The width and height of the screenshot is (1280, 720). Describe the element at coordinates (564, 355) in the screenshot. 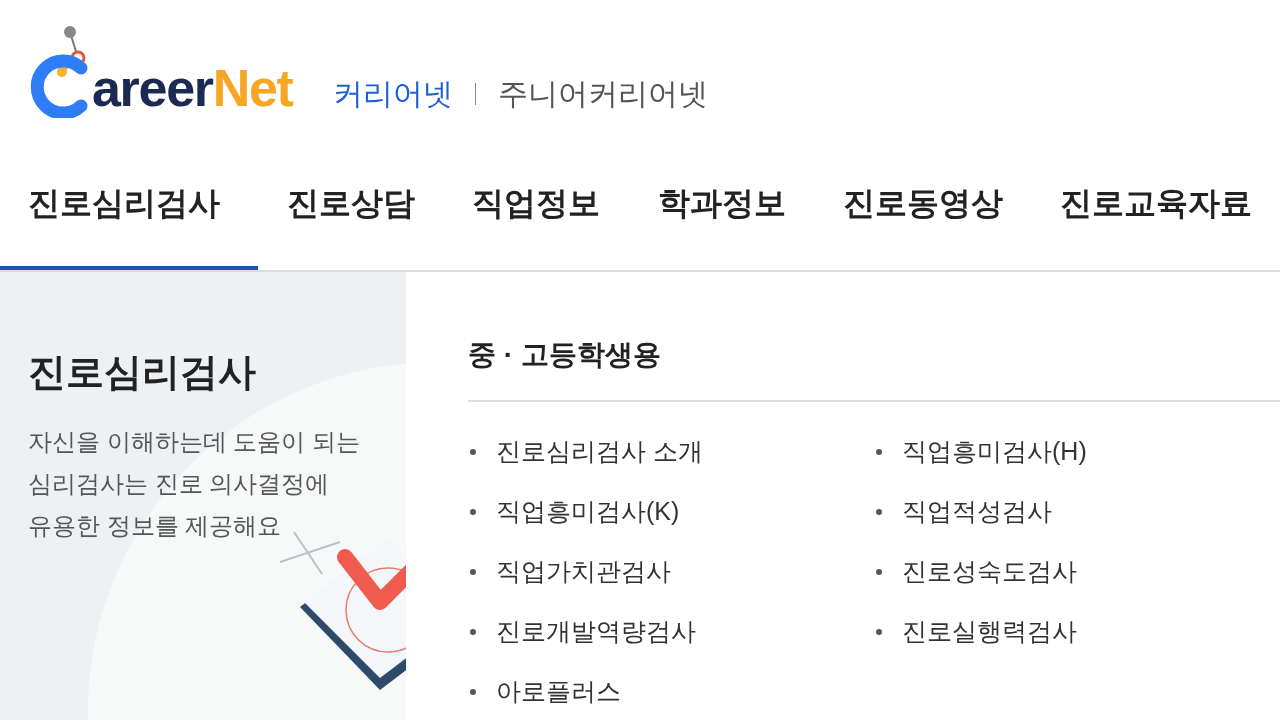

I see `menu-heading: 중 · 고등학생용` at that location.